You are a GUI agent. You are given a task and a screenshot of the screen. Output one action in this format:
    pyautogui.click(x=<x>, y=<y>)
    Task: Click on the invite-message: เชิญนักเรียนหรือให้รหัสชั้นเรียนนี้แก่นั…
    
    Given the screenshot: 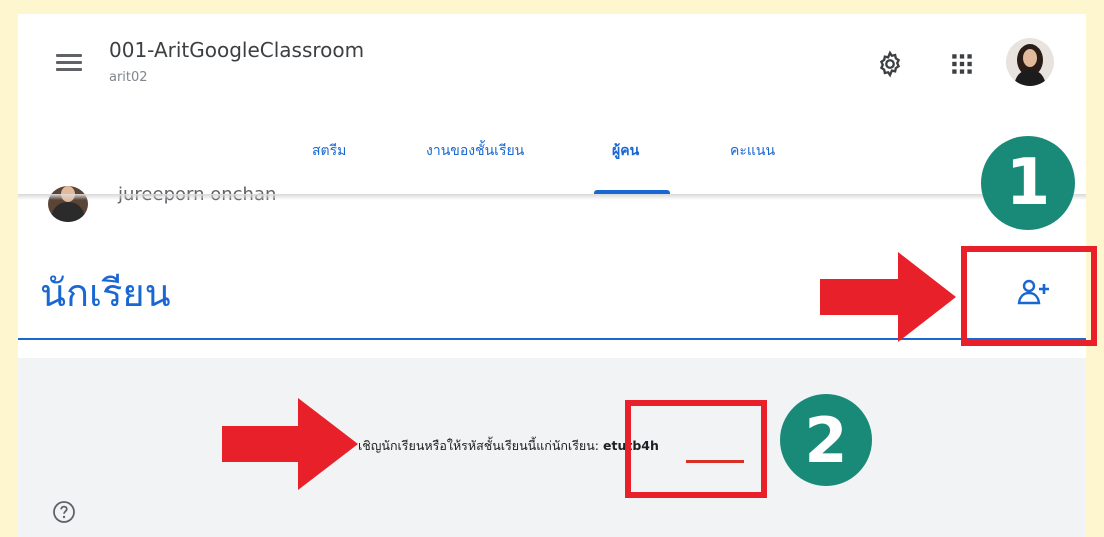 What is the action you would take?
    pyautogui.click(x=508, y=446)
    